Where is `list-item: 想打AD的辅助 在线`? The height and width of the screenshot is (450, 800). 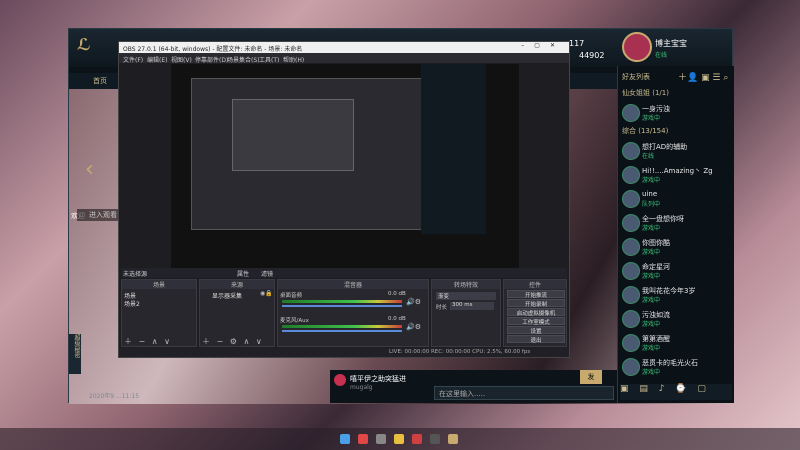 list-item: 想打AD的辅助 在线 is located at coordinates (676, 150).